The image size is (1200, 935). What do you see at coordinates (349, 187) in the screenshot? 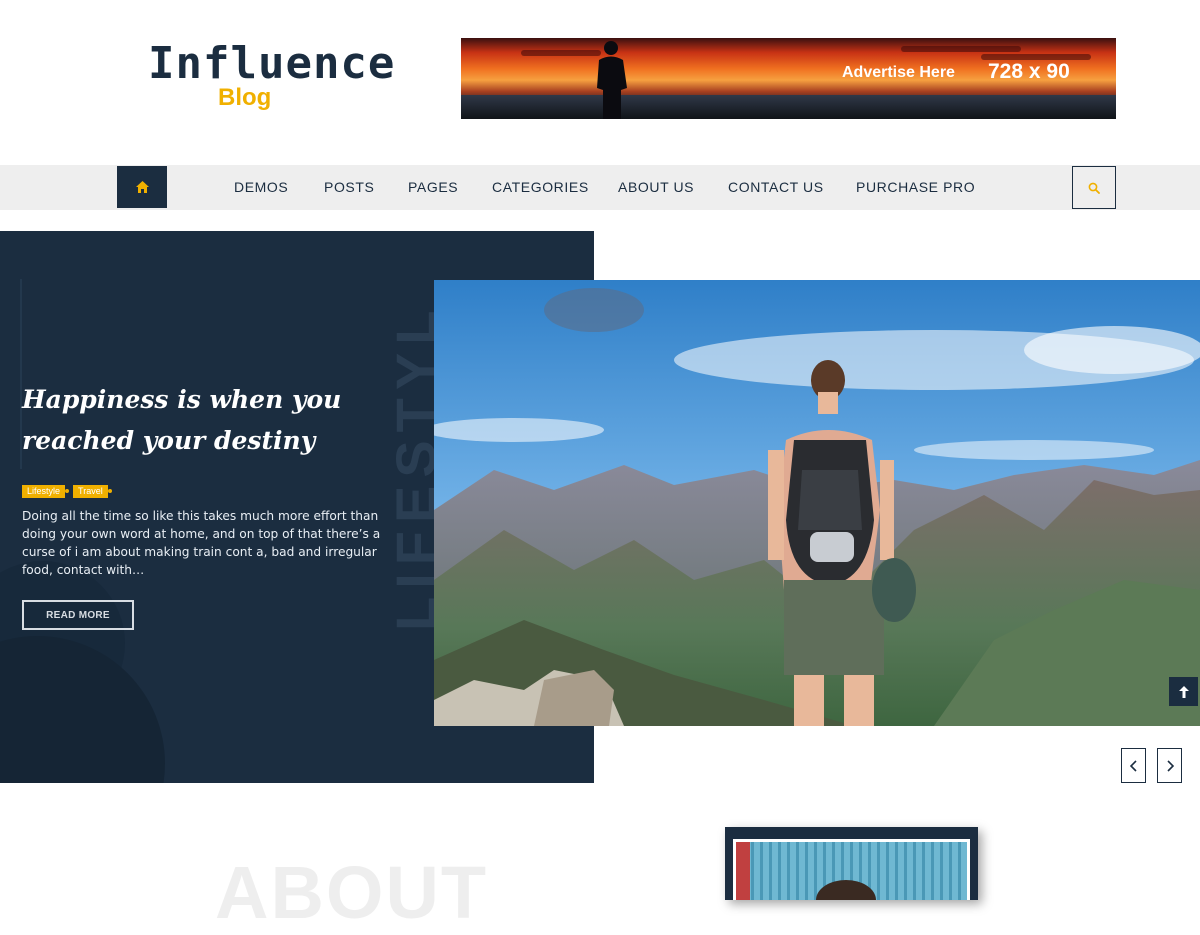
I see `nav-item-posts: POSTS` at bounding box center [349, 187].